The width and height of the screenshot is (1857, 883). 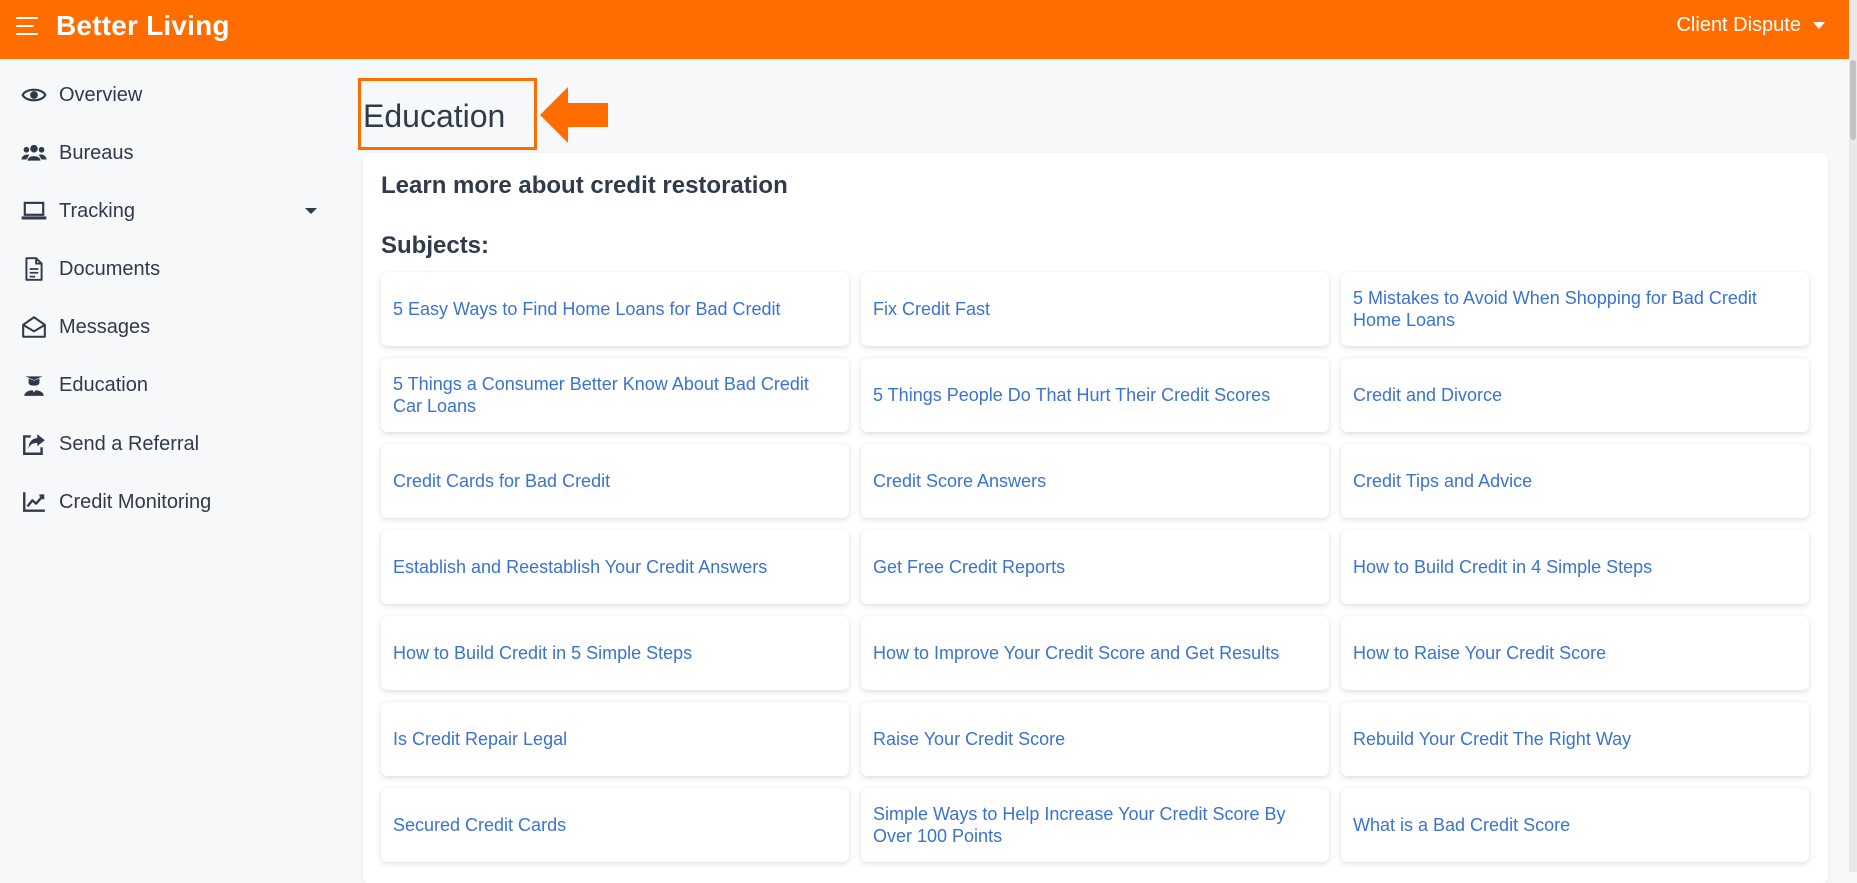 I want to click on page-title: Education, so click(x=434, y=116).